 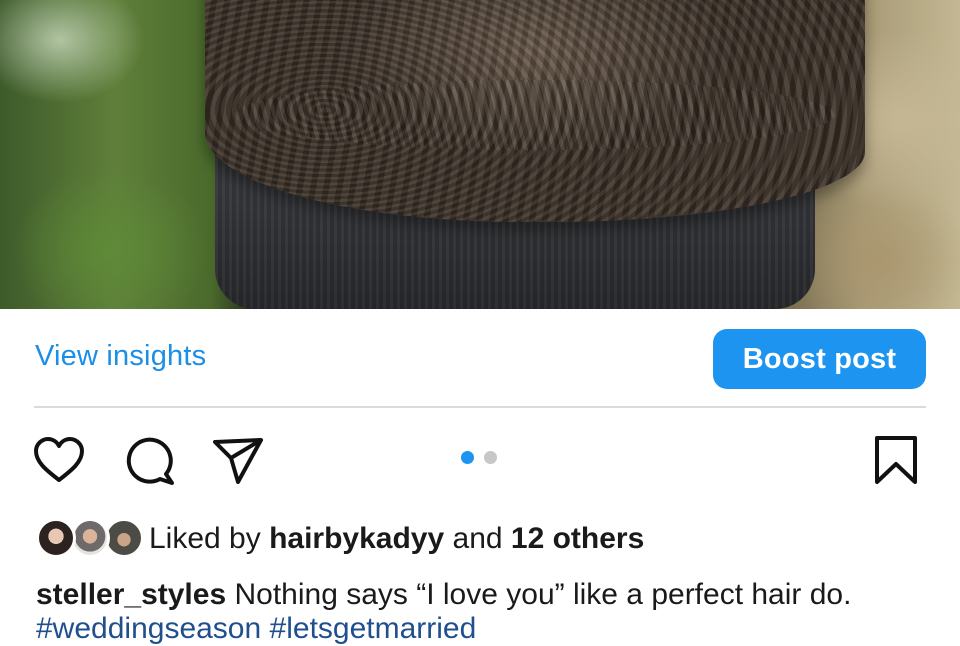 I want to click on comment-icon, so click(x=149, y=461).